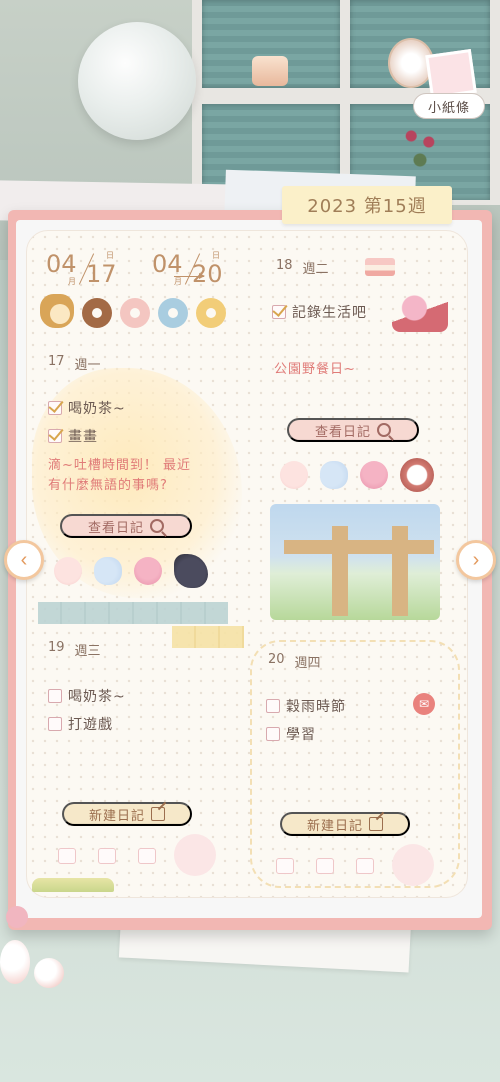 The height and width of the screenshot is (1082, 500). What do you see at coordinates (380, 267) in the screenshot?
I see `cake-sticker-icon` at bounding box center [380, 267].